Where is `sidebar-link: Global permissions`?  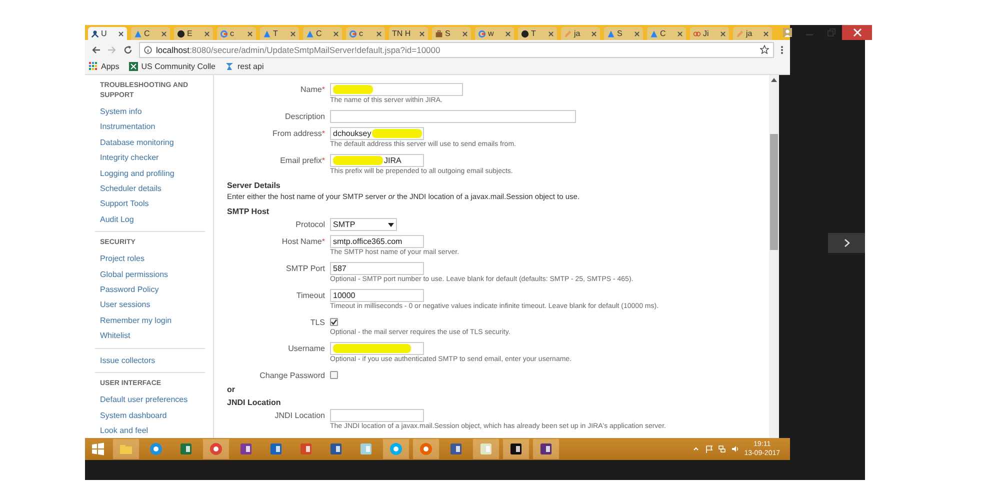 sidebar-link: Global permissions is located at coordinates (150, 274).